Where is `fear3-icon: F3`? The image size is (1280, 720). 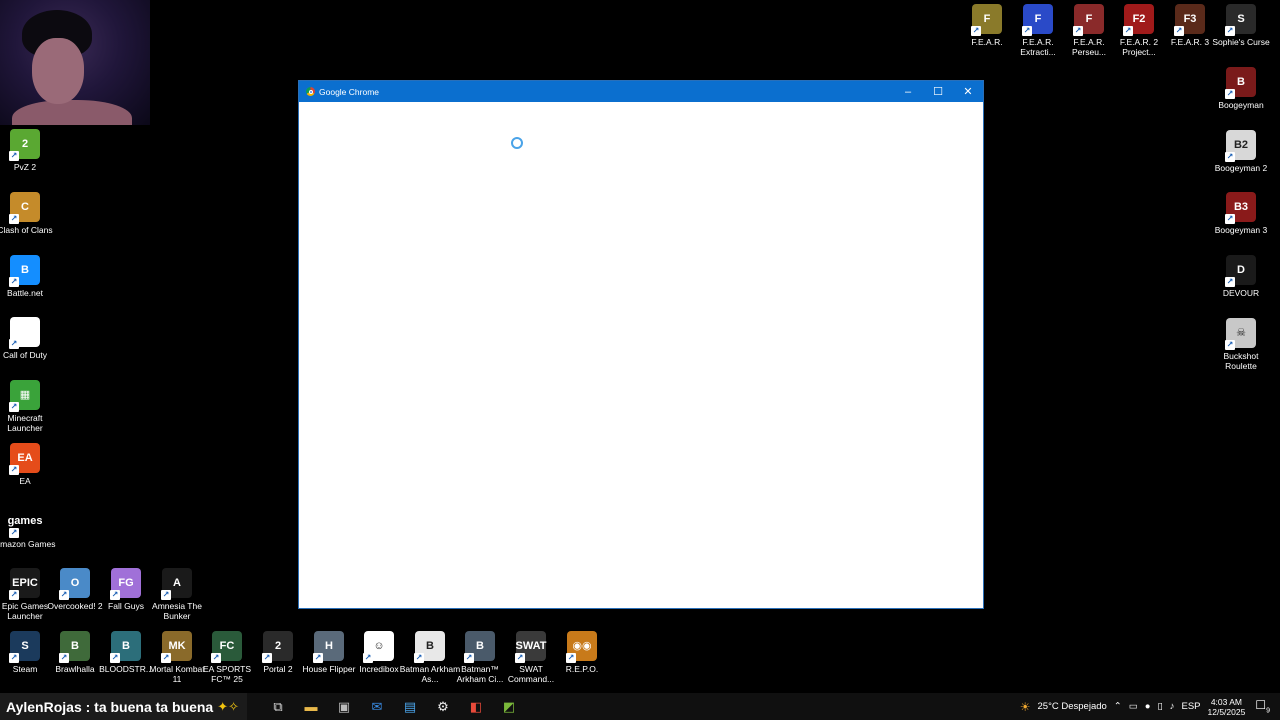 fear3-icon: F3 is located at coordinates (1189, 20).